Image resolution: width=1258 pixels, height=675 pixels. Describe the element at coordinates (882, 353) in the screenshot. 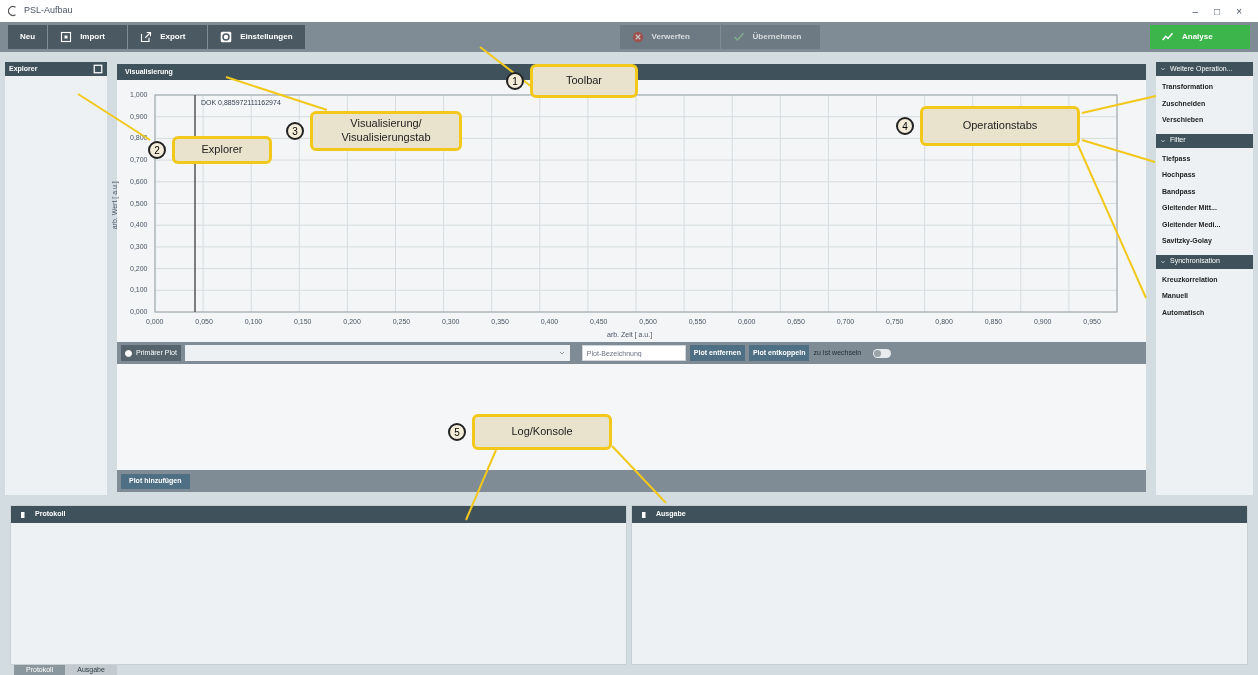

I see `toggle-switch` at that location.